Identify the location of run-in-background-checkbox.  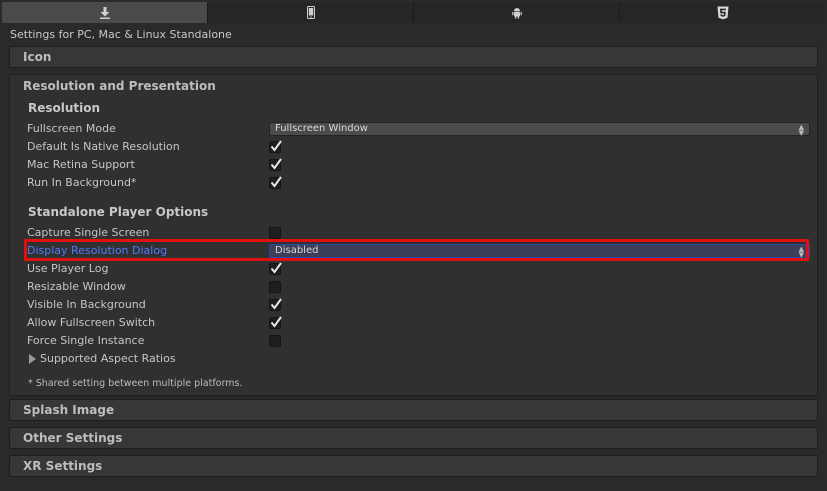
(275, 182).